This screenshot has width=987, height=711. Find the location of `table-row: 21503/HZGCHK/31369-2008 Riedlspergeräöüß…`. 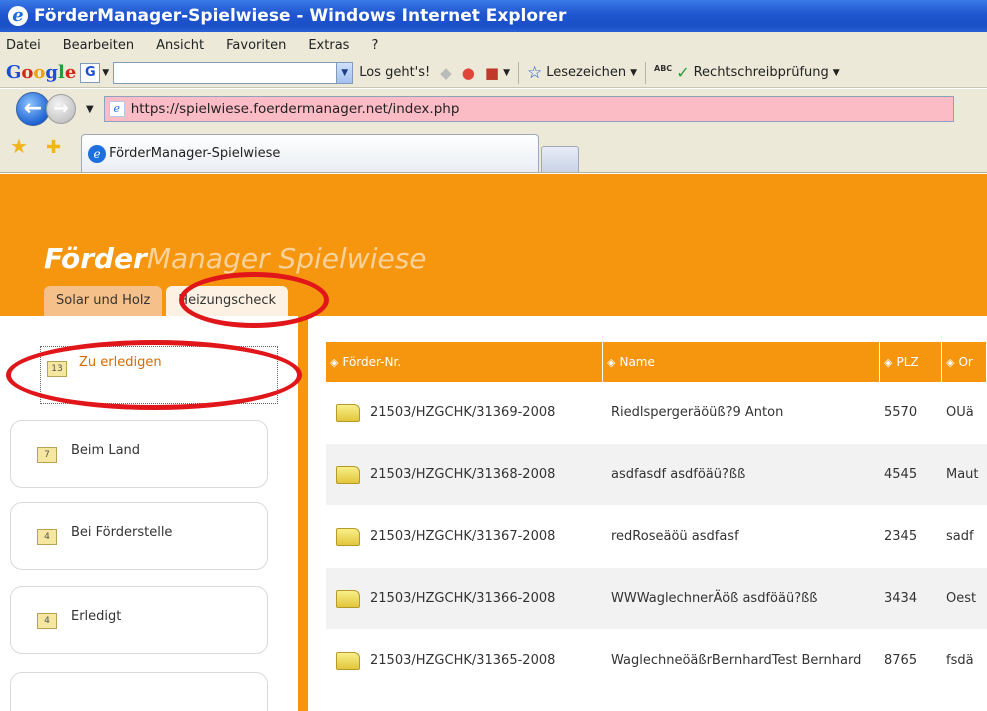

table-row: 21503/HZGCHK/31369-2008 Riedlspergeräöüß… is located at coordinates (656, 413).